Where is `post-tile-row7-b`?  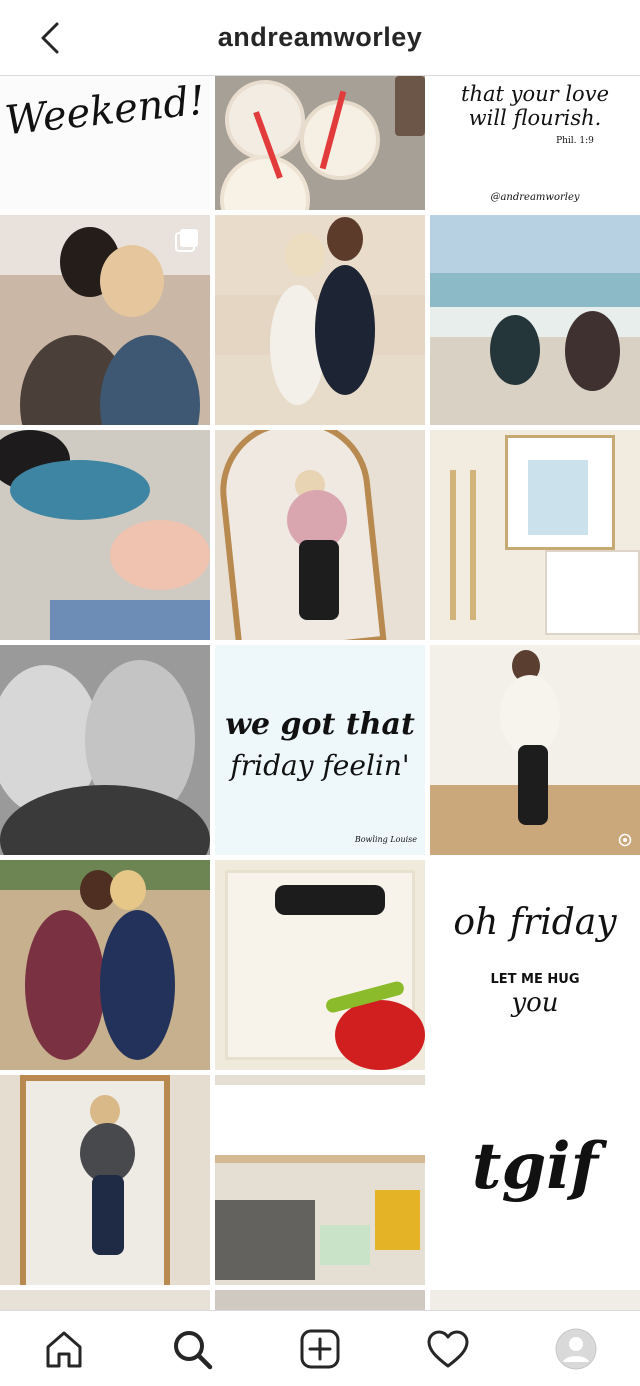 post-tile-row7-b is located at coordinates (320, 1300).